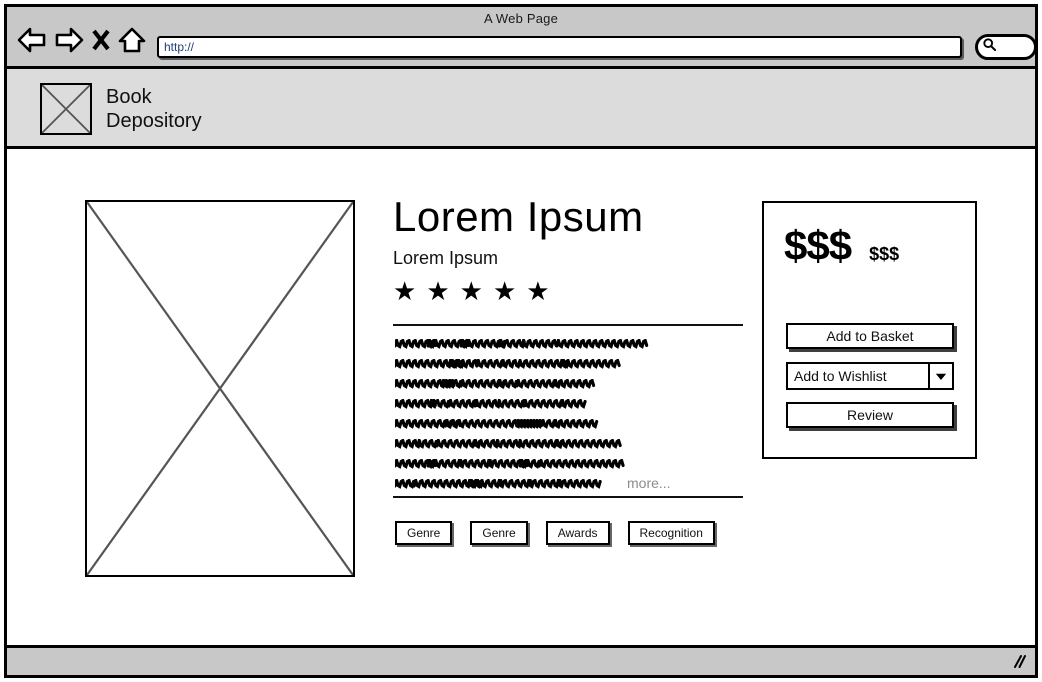  What do you see at coordinates (1019, 663) in the screenshot?
I see `resize-grip-icon` at bounding box center [1019, 663].